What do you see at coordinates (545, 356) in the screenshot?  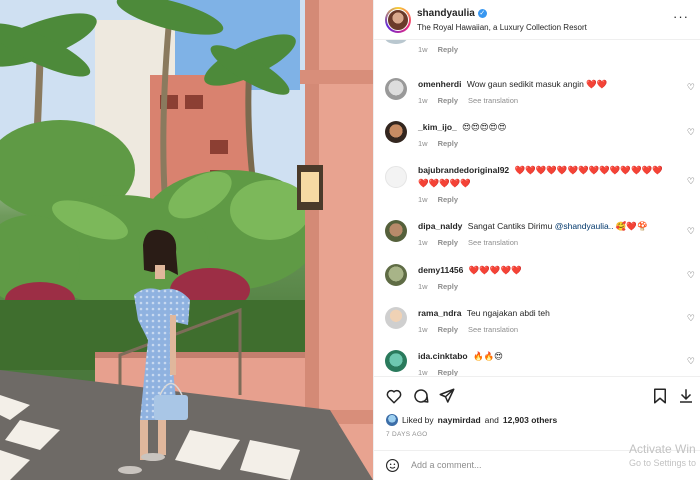 I see `comment-body: ida.cinktabo 🔥🔥😍` at bounding box center [545, 356].